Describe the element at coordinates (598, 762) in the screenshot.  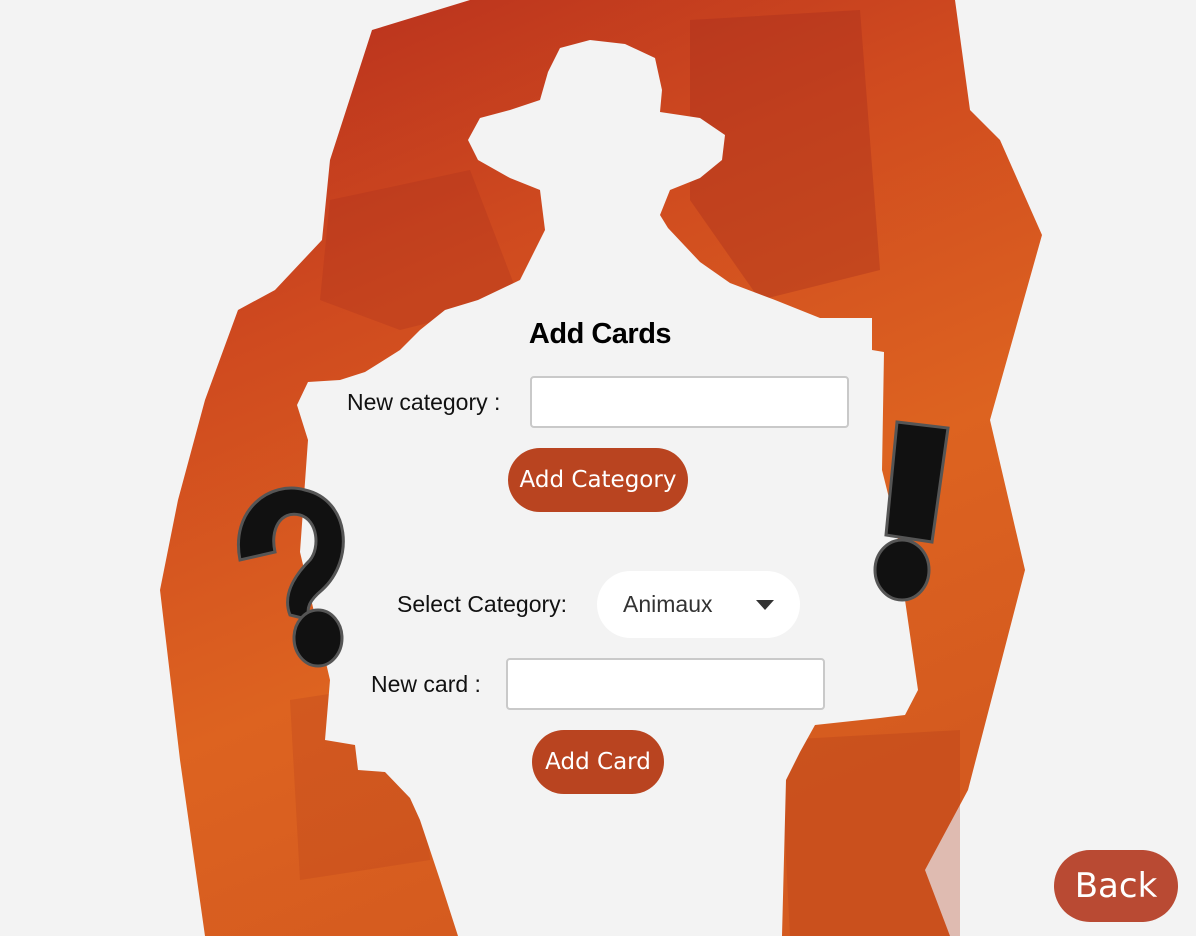
I see `add-card-button: Add Card` at that location.